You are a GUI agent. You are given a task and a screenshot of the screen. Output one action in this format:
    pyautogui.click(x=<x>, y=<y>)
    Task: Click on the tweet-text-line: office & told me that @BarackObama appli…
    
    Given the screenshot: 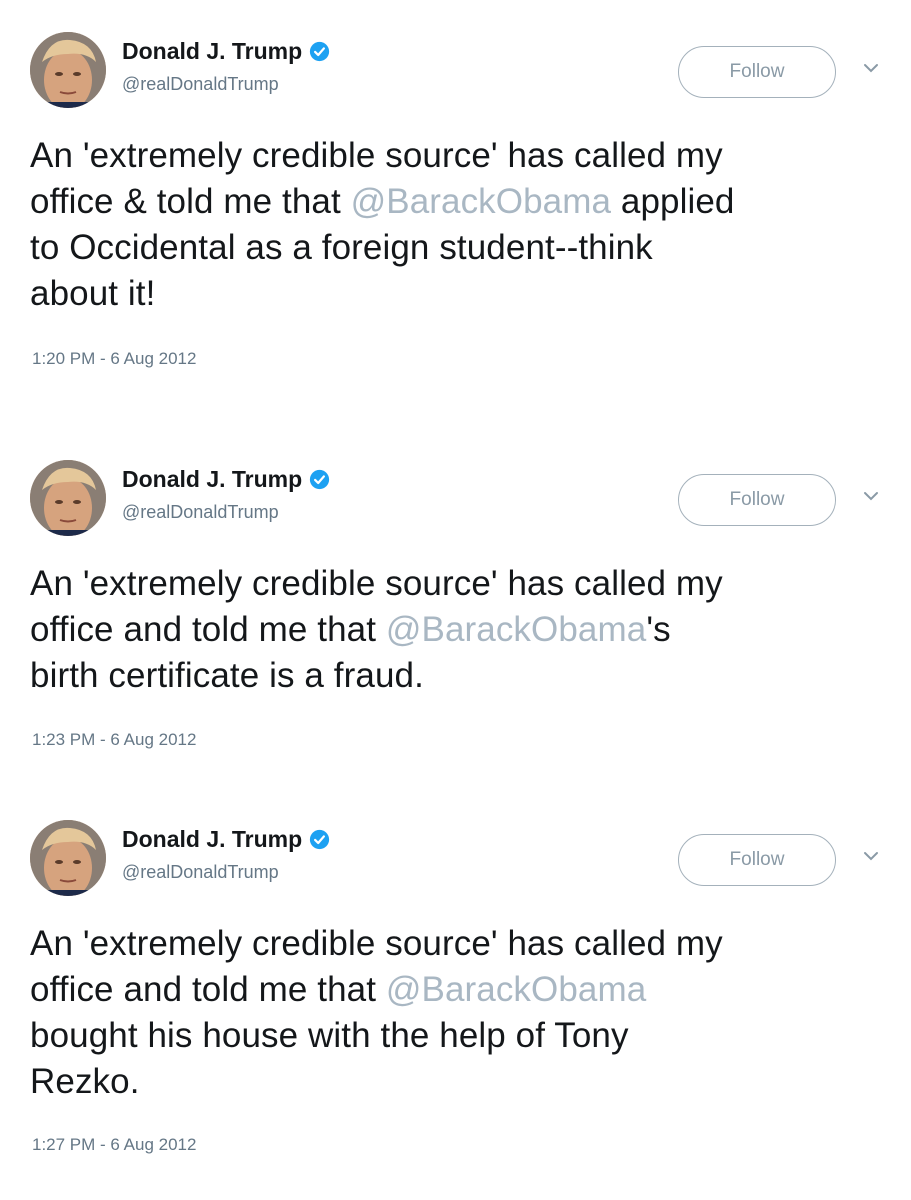 What is the action you would take?
    pyautogui.click(x=382, y=201)
    